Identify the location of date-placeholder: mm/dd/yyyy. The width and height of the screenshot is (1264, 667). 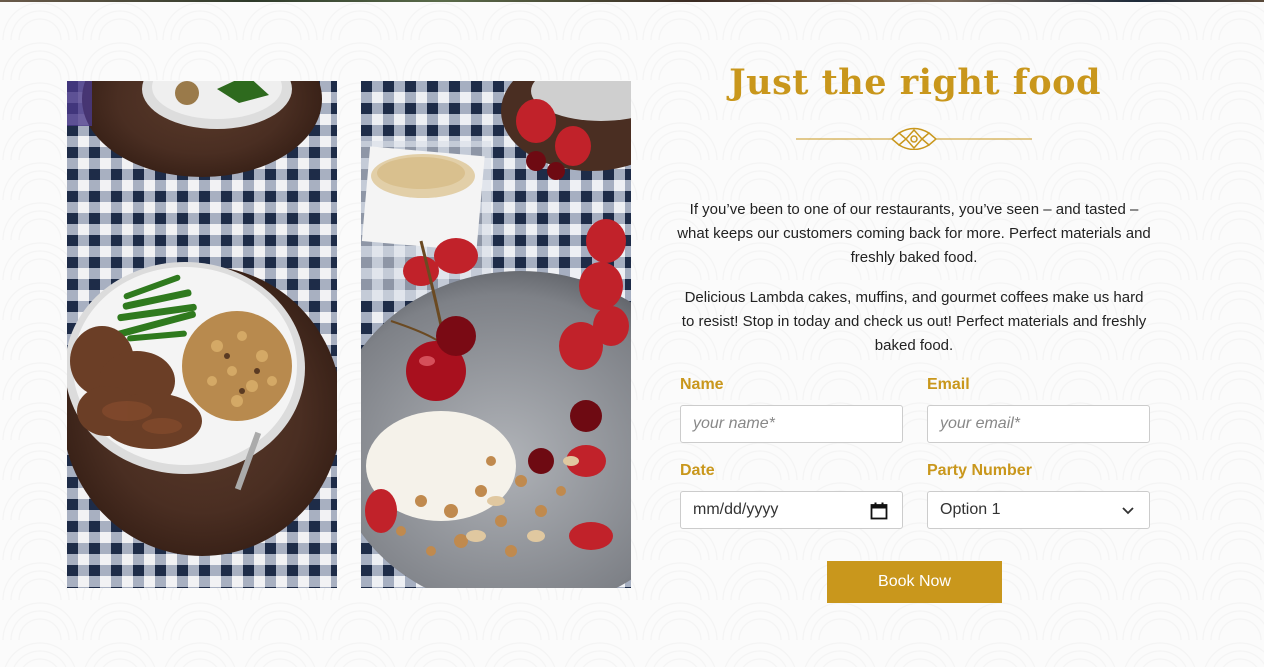
(736, 509).